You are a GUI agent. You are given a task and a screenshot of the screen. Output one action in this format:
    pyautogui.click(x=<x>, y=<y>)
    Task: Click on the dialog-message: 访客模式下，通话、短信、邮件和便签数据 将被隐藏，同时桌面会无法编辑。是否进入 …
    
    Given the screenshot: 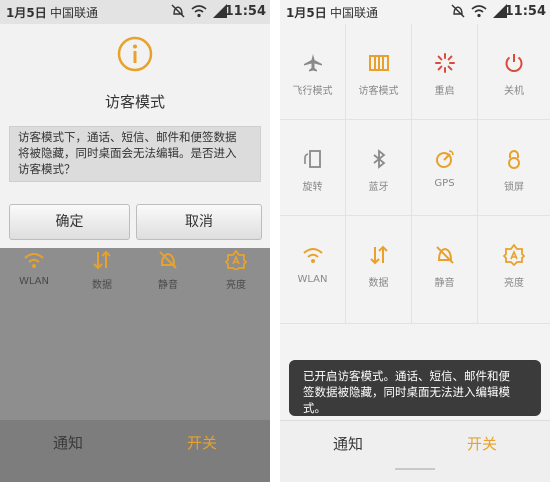 What is the action you would take?
    pyautogui.click(x=135, y=154)
    